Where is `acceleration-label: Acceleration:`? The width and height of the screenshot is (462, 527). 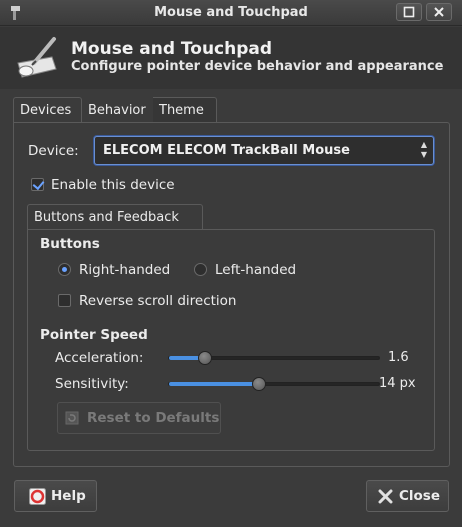
acceleration-label: Acceleration: is located at coordinates (99, 358).